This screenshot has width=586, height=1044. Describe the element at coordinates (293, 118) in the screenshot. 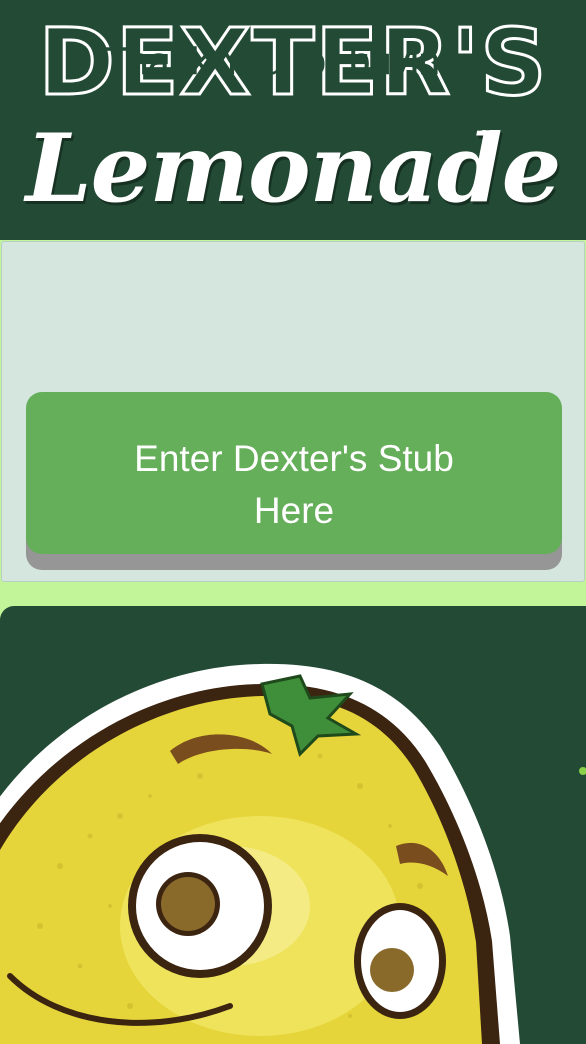

I see `thank-you-line-2: Have a Good Day ahead !` at that location.